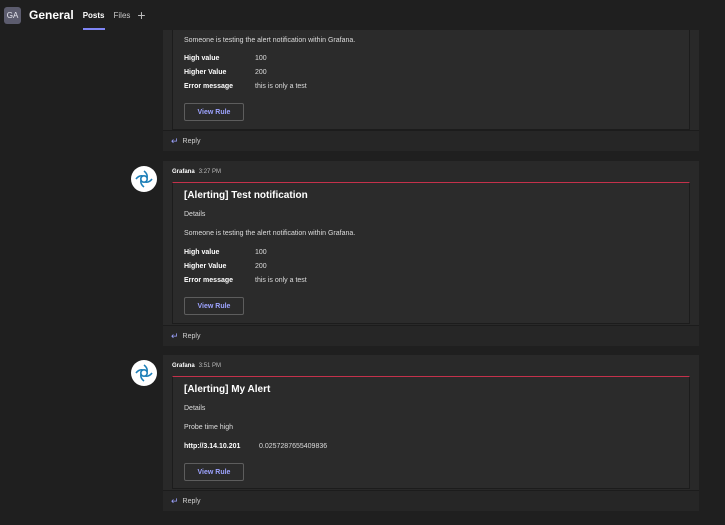  What do you see at coordinates (122, 15) in the screenshot?
I see `tab-files: Files` at bounding box center [122, 15].